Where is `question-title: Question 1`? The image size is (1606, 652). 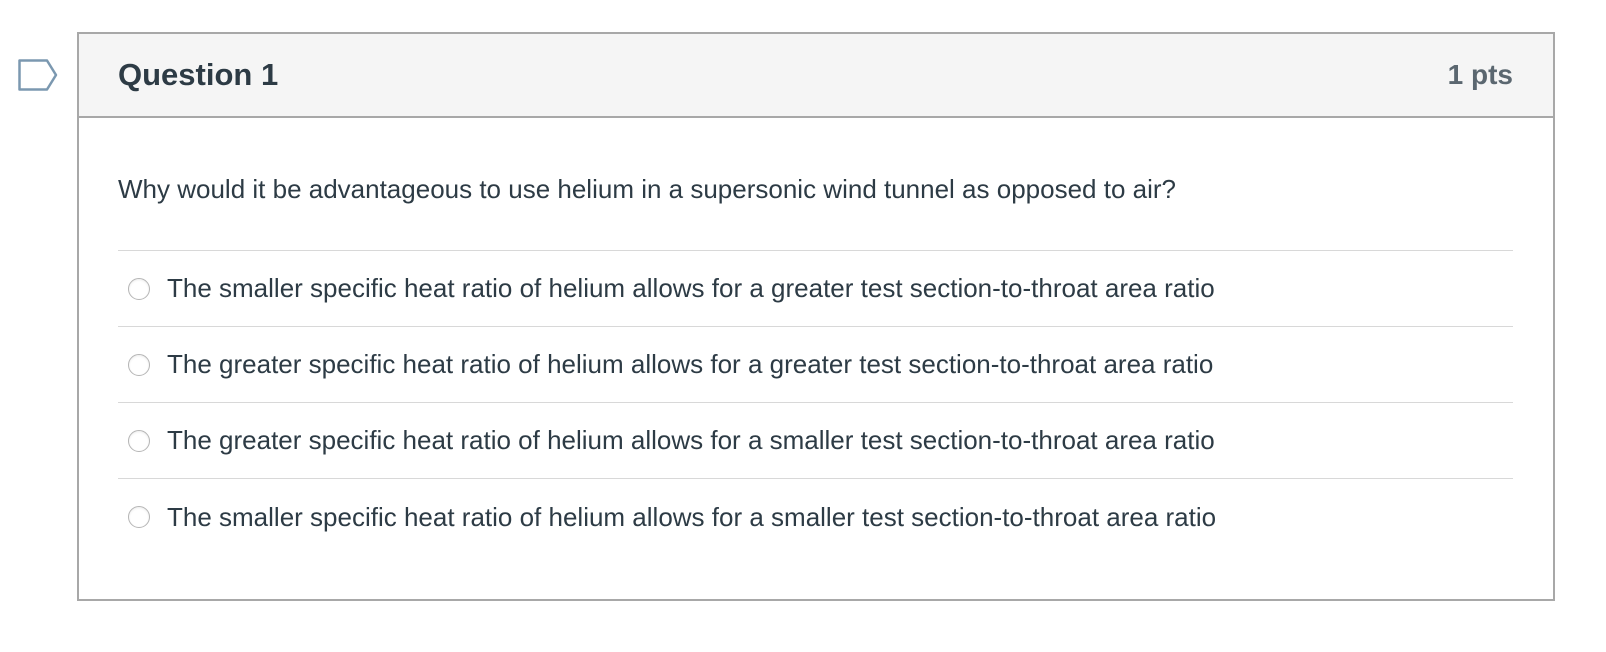
question-title: Question 1 is located at coordinates (198, 74).